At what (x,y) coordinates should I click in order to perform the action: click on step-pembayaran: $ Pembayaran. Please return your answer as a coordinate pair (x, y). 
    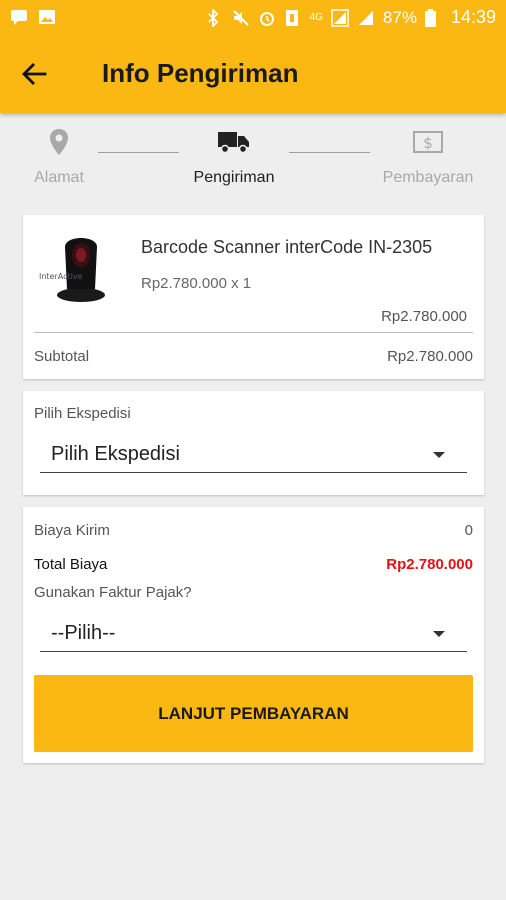
    Looking at the image, I should click on (428, 157).